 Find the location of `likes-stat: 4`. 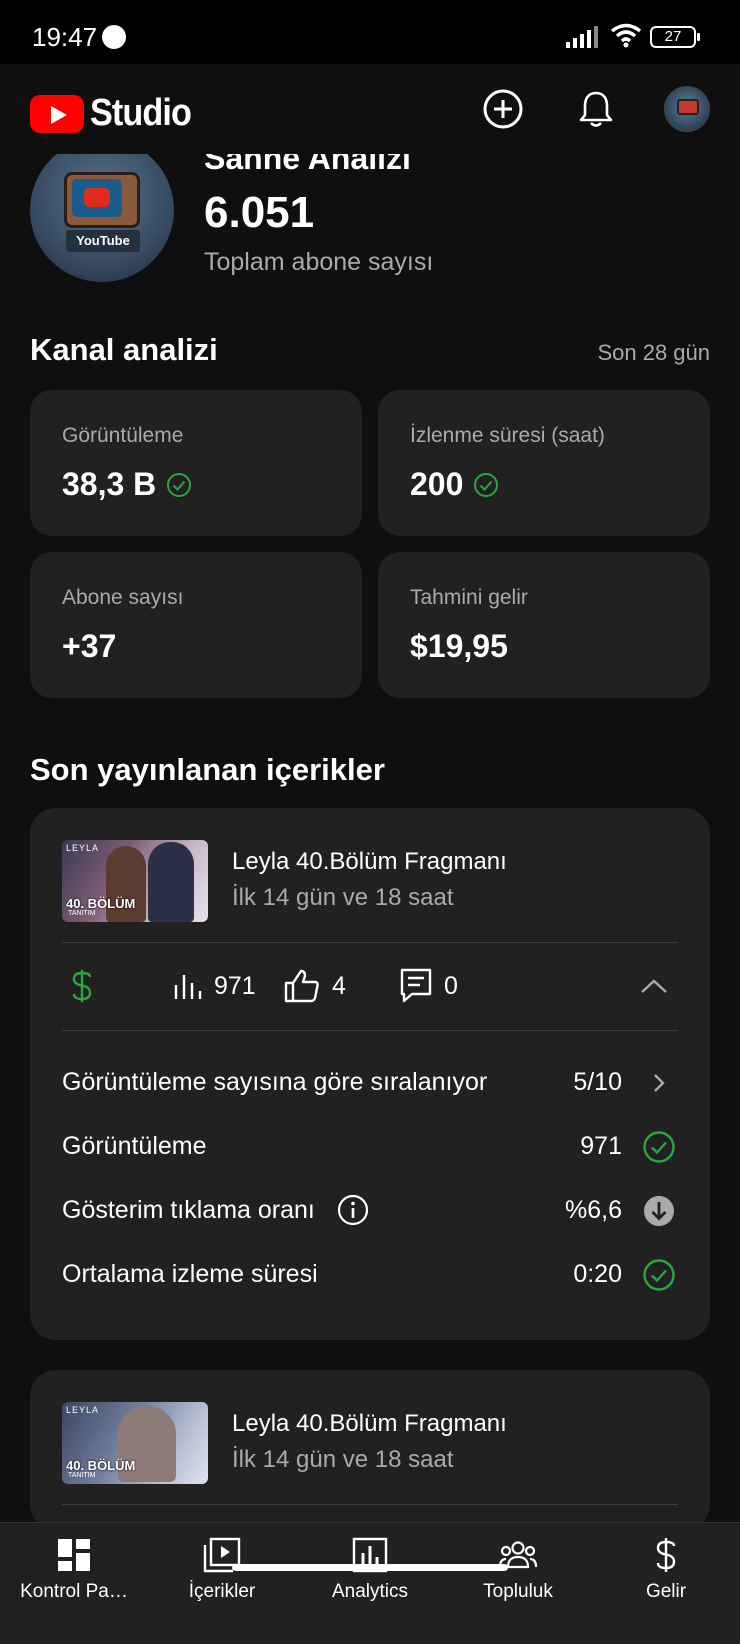

likes-stat: 4 is located at coordinates (315, 986).